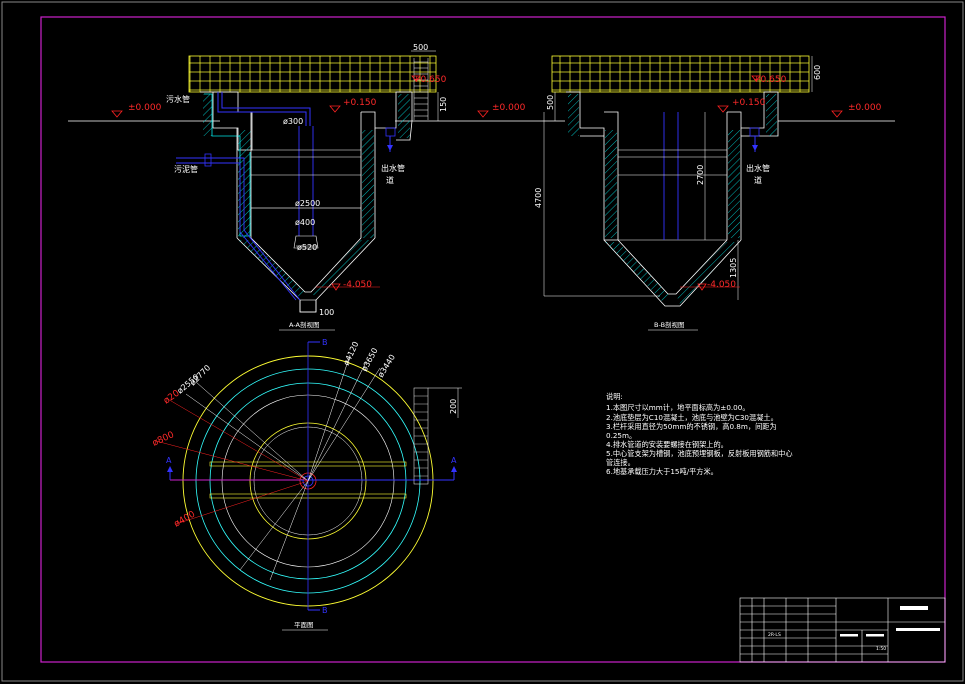 The width and height of the screenshot is (965, 684). Describe the element at coordinates (163, 439) in the screenshot. I see `plan-dim-800: ø800` at that location.